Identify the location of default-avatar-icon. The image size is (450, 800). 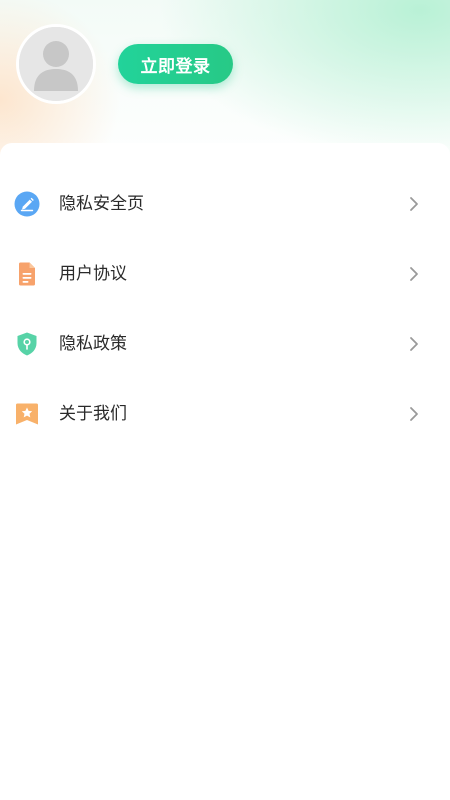
(56, 64).